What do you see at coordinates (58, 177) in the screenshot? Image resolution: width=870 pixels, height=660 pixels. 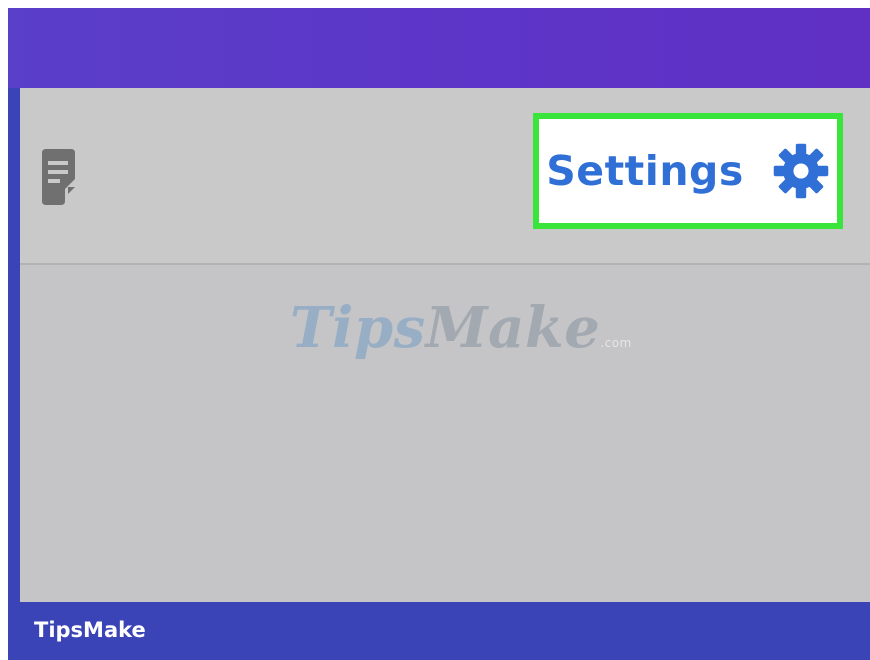 I see `note-icon` at bounding box center [58, 177].